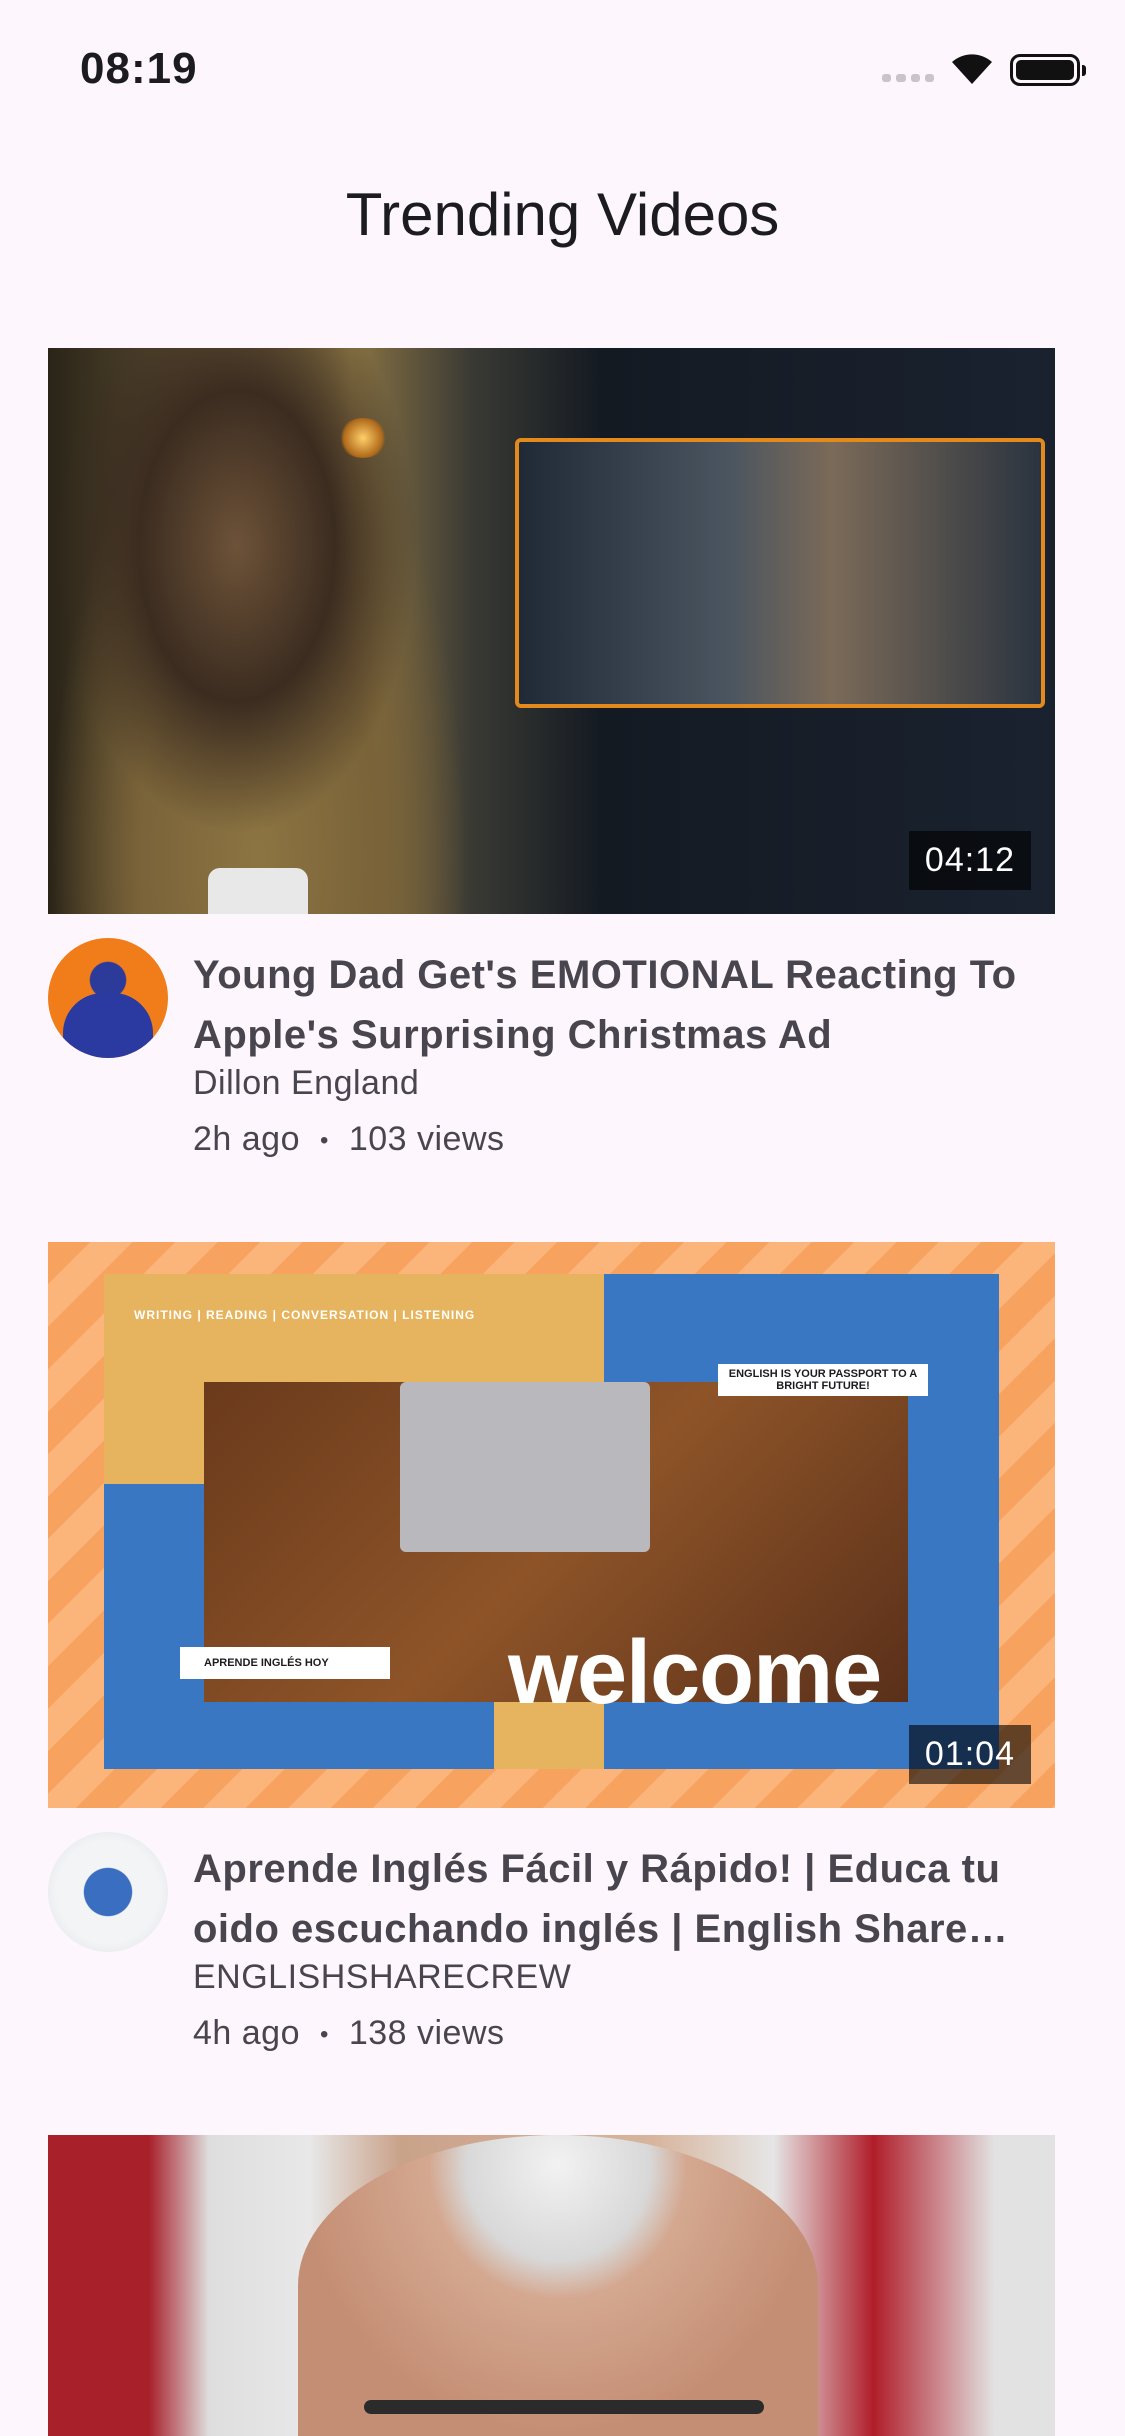 The width and height of the screenshot is (1125, 2436). I want to click on view-count: 103 views, so click(426, 1139).